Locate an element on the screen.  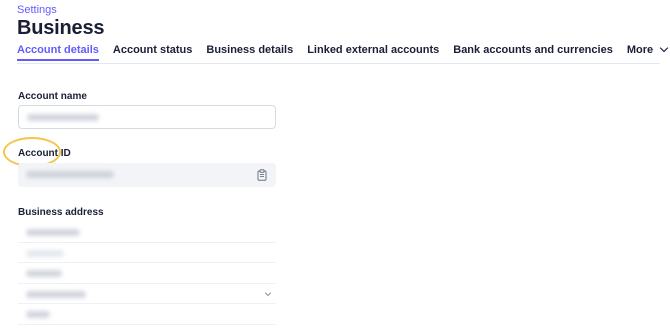
address-line-1-input is located at coordinates (147, 232).